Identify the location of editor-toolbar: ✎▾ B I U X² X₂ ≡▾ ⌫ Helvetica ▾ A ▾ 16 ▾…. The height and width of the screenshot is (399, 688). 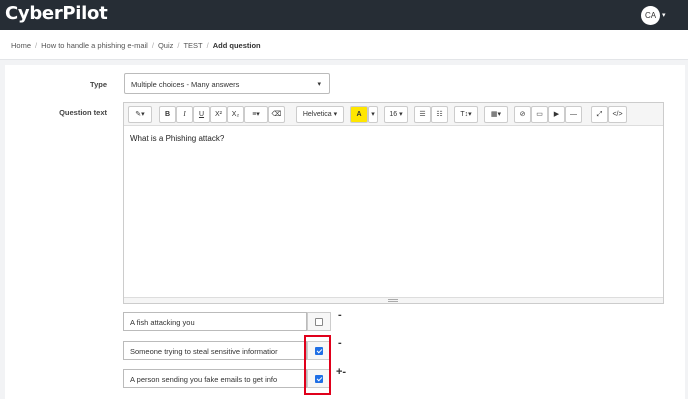
(393, 114).